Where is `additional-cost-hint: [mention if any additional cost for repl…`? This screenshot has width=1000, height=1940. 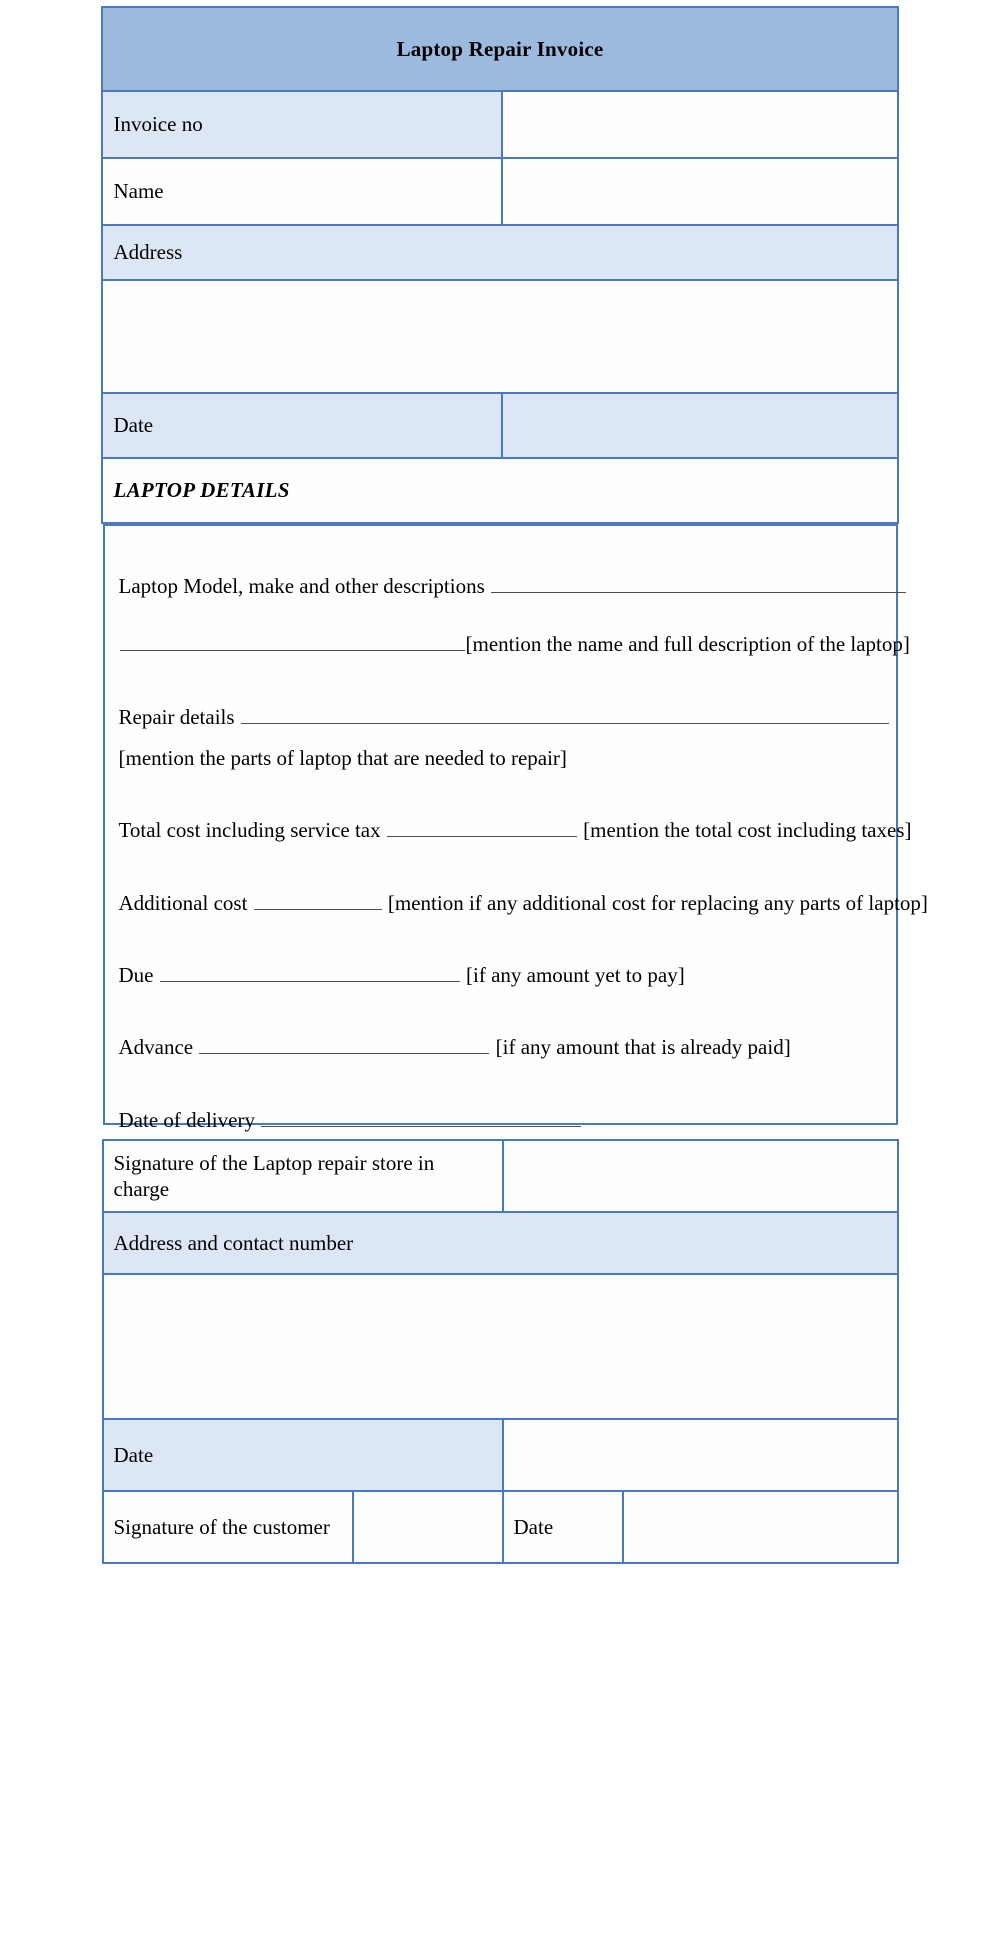 additional-cost-hint: [mention if any additional cost for repl… is located at coordinates (657, 902).